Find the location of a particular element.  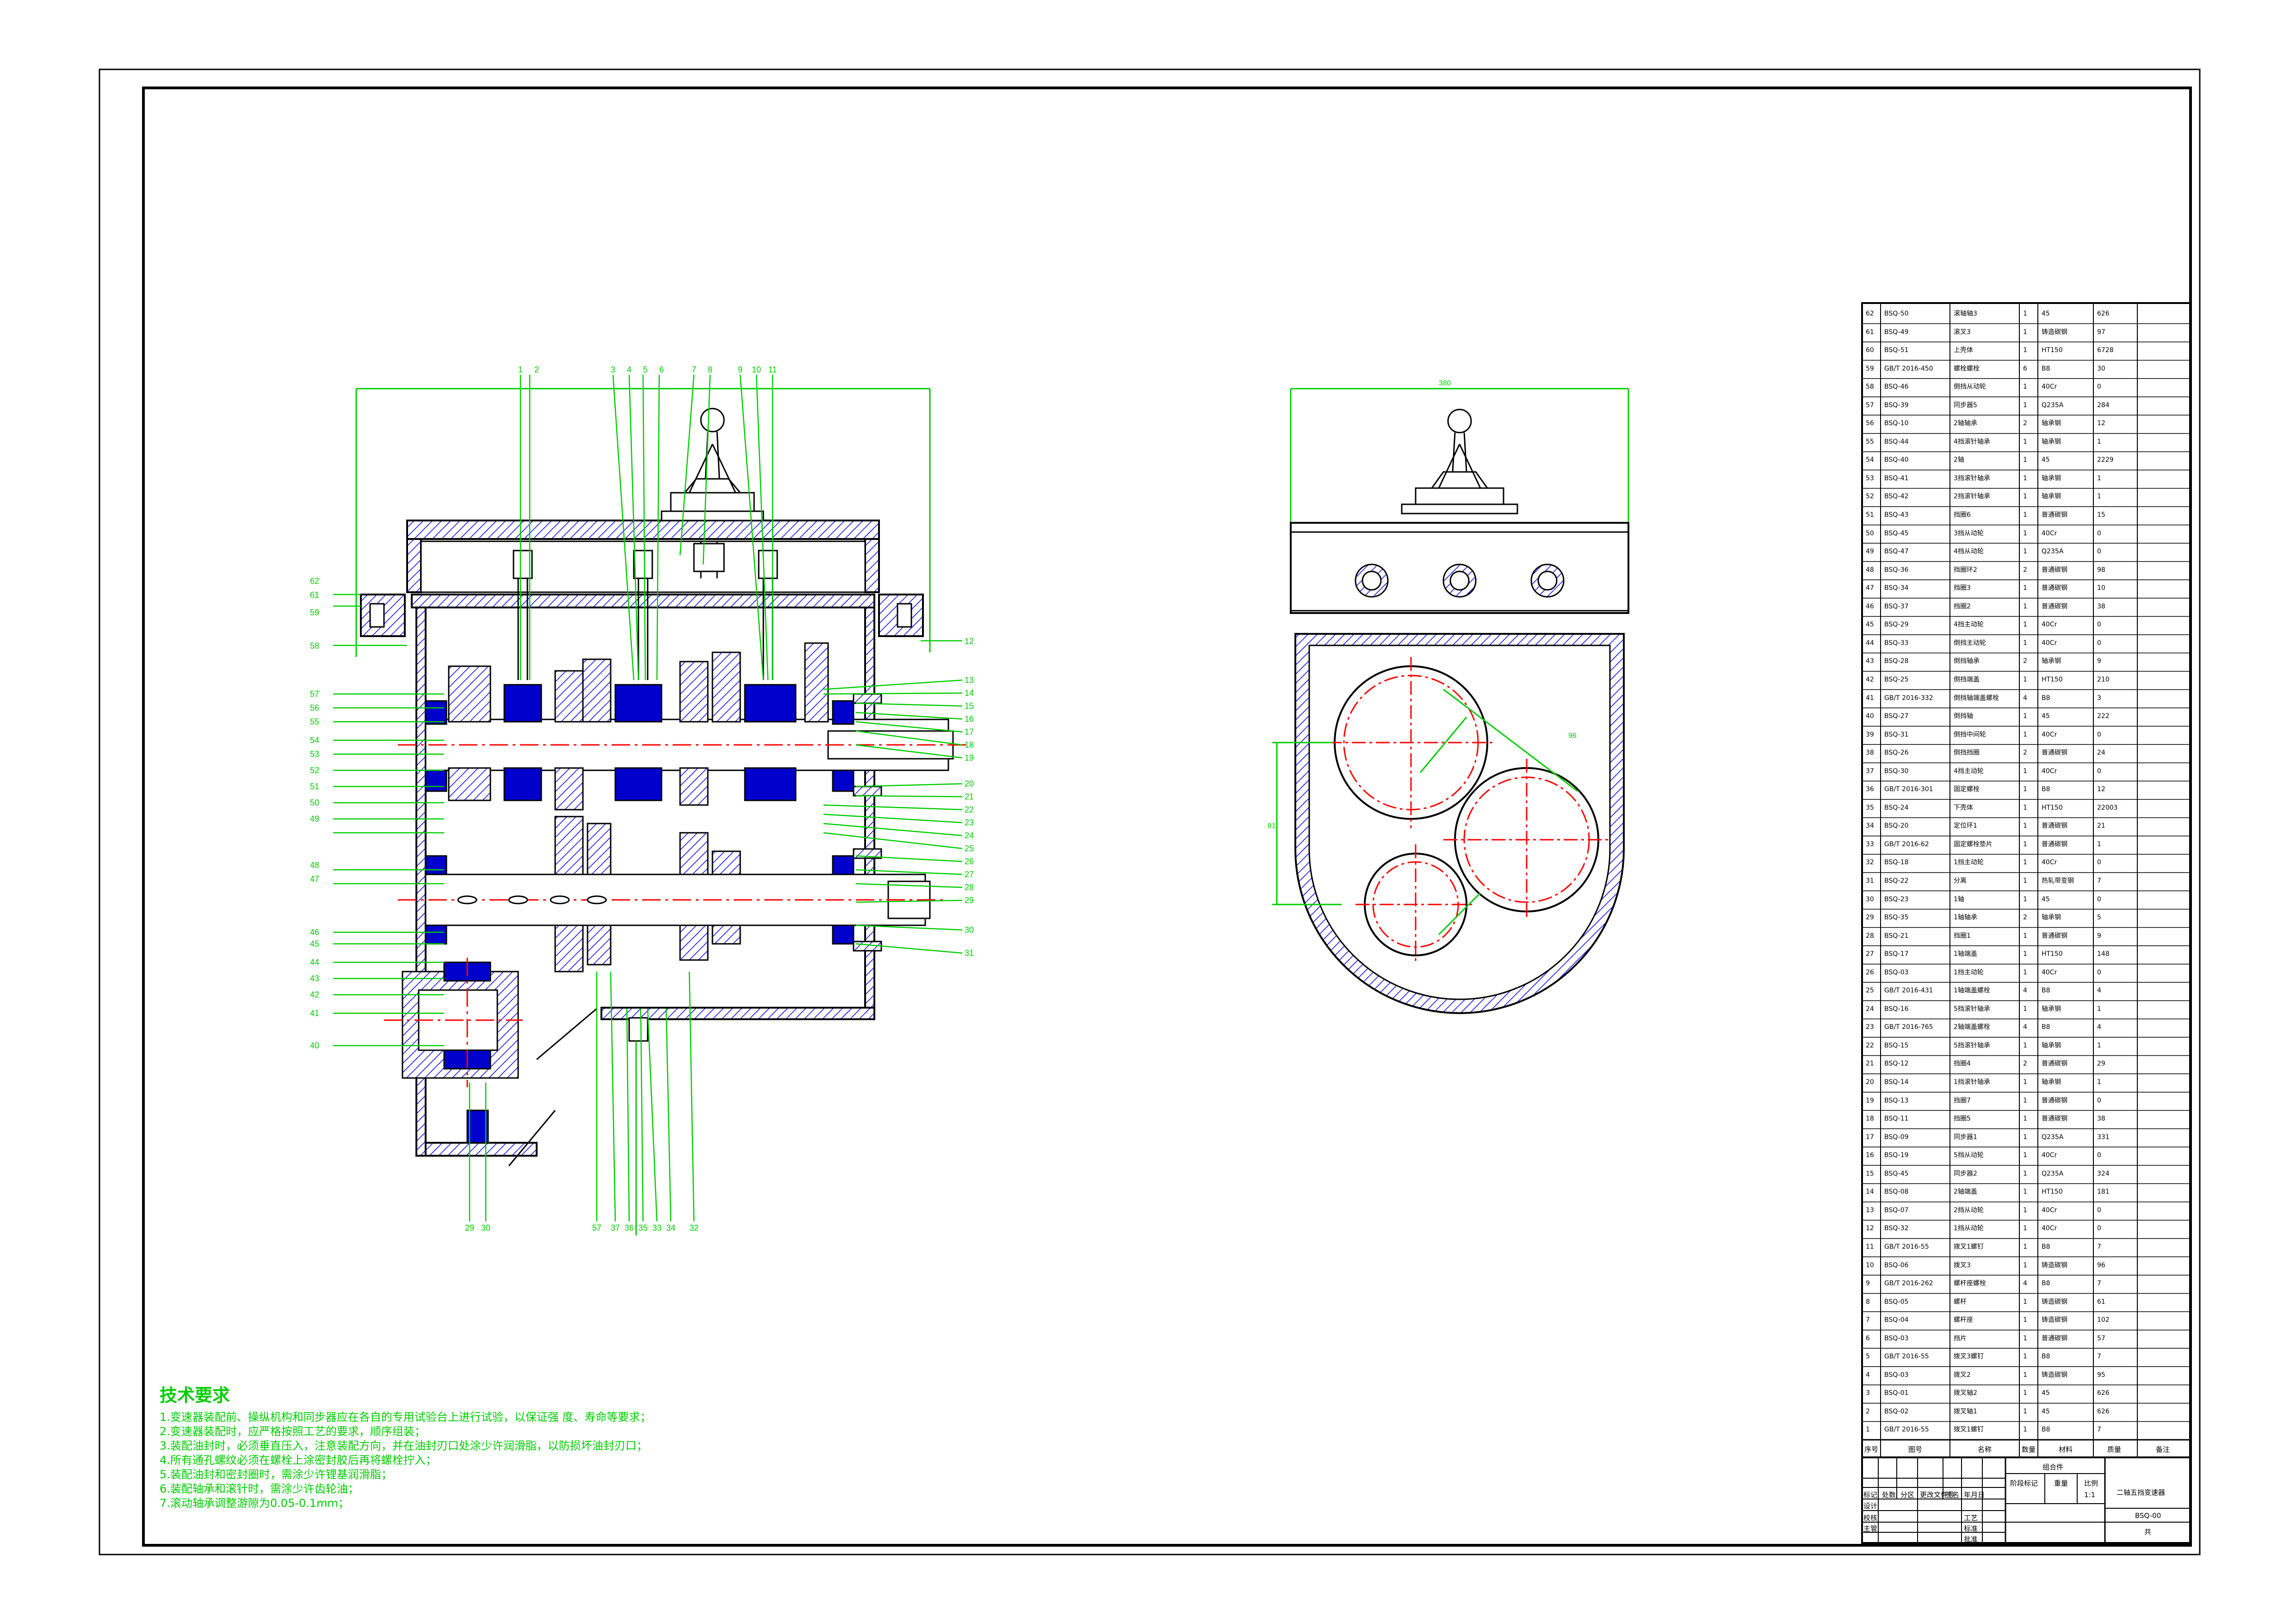

balloon: 12 is located at coordinates (970, 641).